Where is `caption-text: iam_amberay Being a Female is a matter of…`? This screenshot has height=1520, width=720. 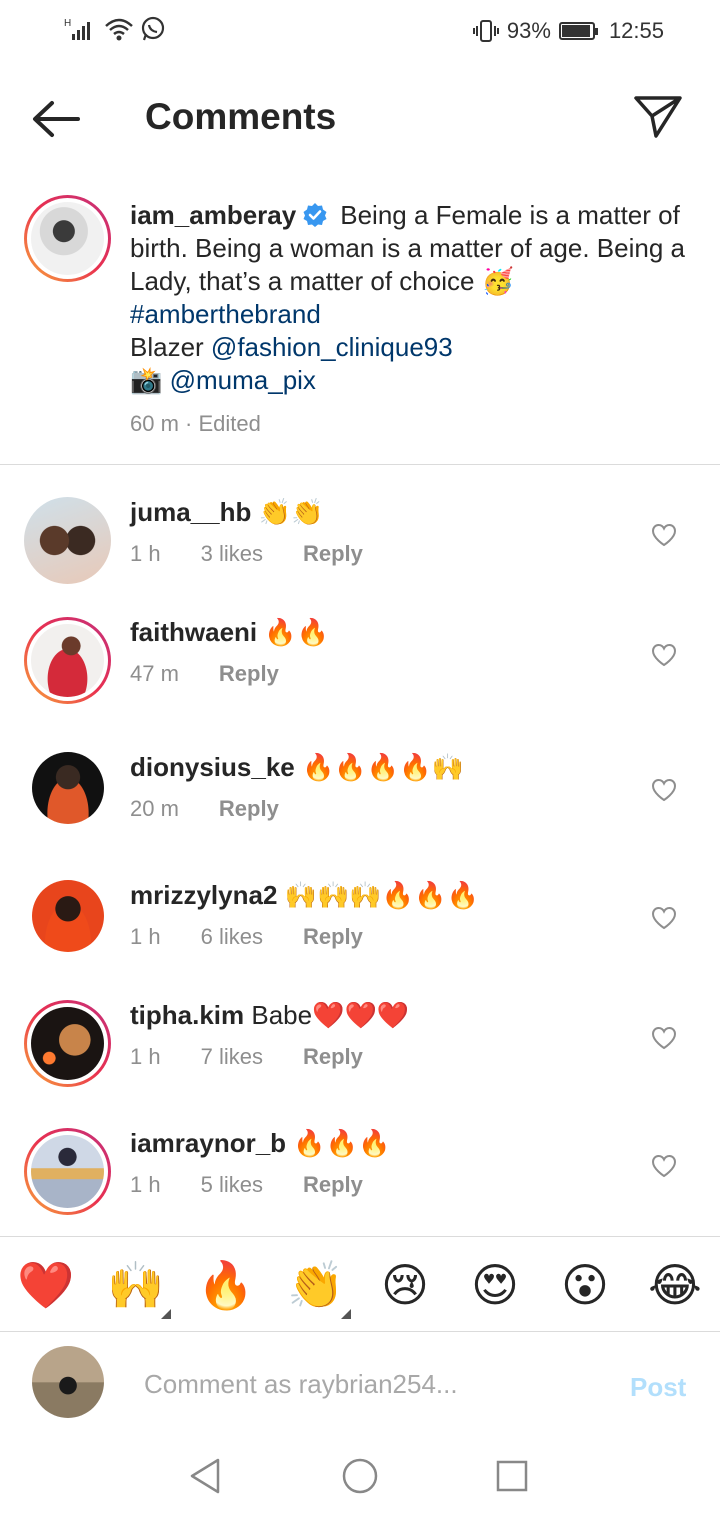 caption-text: iam_amberay Being a Female is a matter of… is located at coordinates (410, 298).